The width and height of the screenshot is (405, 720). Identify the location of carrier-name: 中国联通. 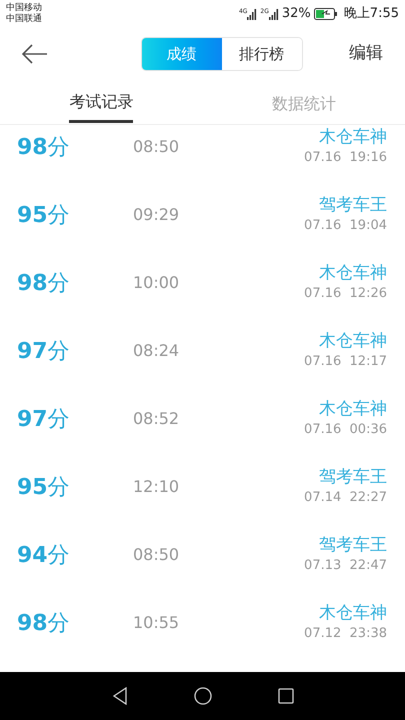
(24, 19).